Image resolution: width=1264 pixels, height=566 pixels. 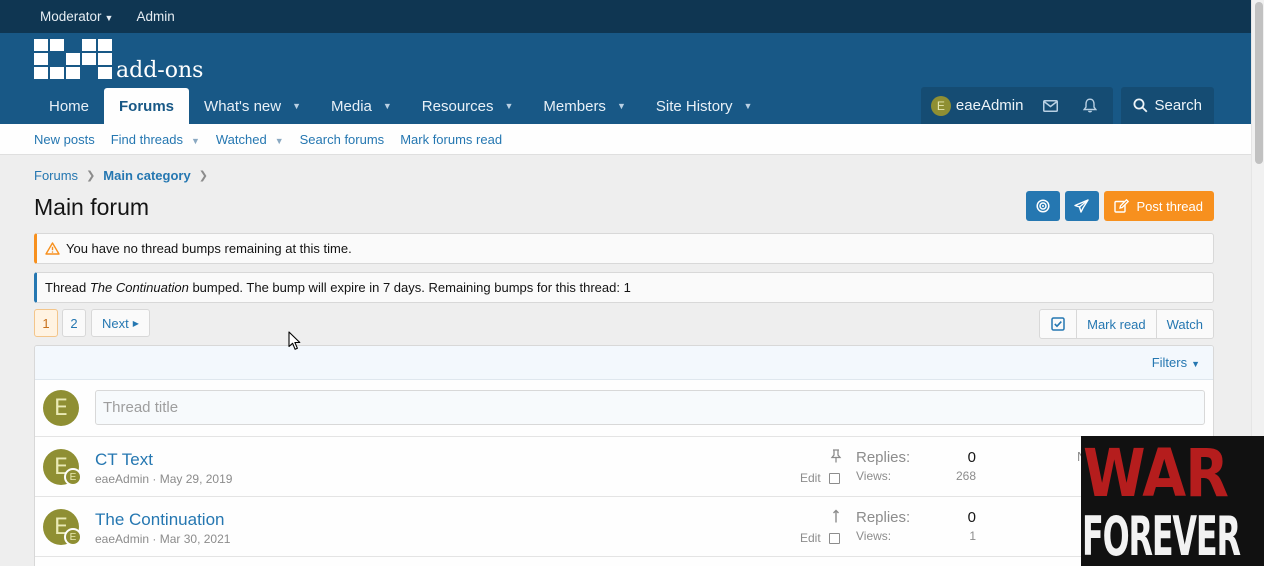 I want to click on moderator-menu: Moderator ▼, so click(x=76, y=16).